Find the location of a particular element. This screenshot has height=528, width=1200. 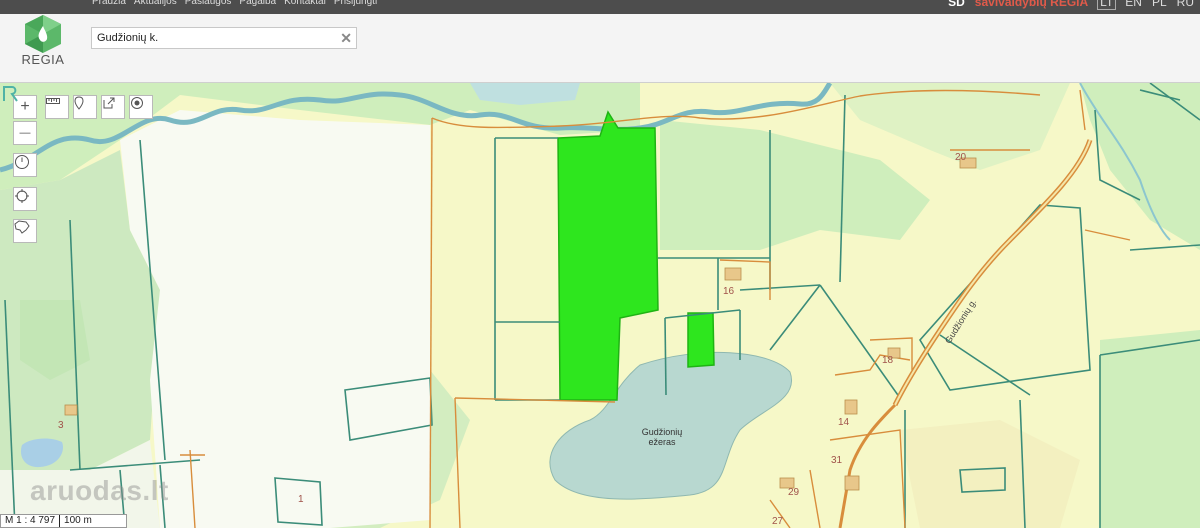

service-brand: savivaldybių REGIA is located at coordinates (1031, 4).